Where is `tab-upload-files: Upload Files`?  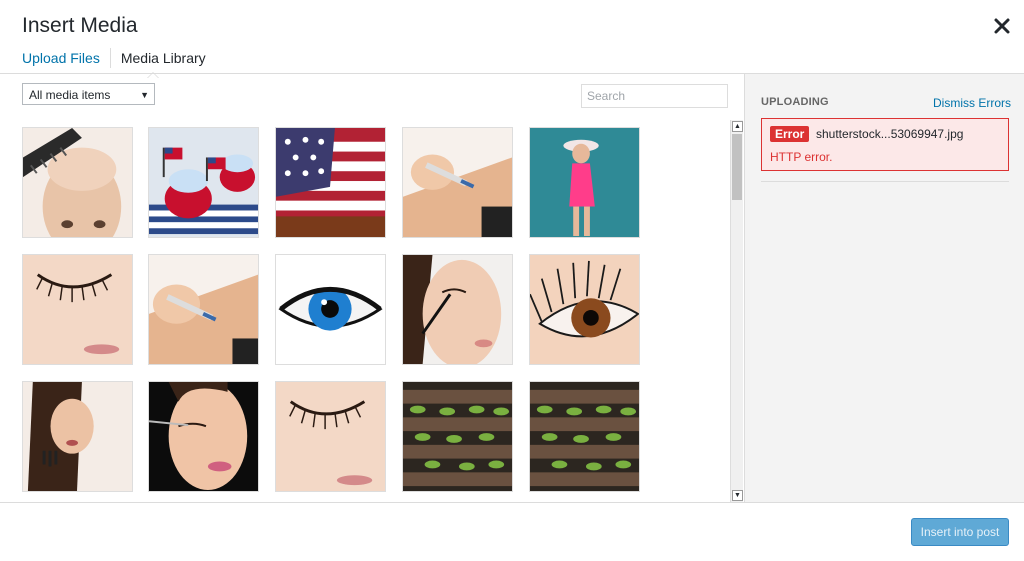
tab-upload-files: Upload Files is located at coordinates (66, 58).